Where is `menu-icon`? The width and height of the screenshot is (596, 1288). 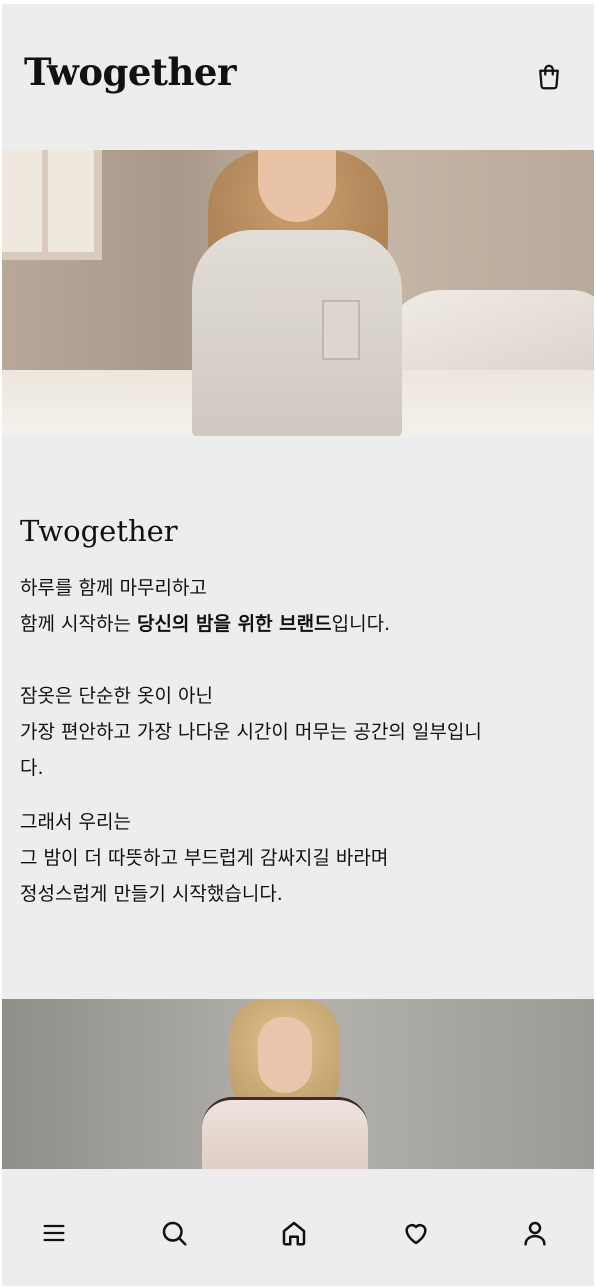
menu-icon is located at coordinates (54, 1233).